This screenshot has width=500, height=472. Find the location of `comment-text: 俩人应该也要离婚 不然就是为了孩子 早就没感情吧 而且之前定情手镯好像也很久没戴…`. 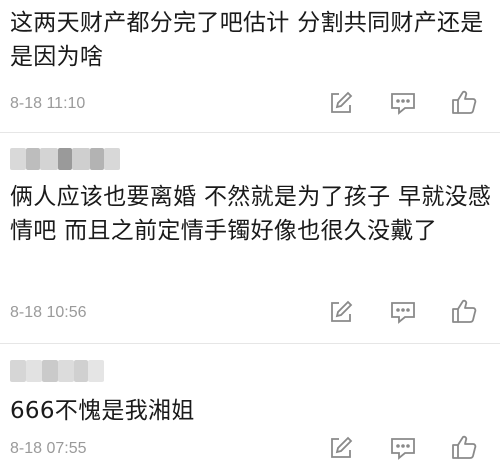

comment-text: 俩人应该也要离婚 不然就是为了孩子 早就没感情吧 而且之前定情手镯好像也很久没戴… is located at coordinates (251, 214).